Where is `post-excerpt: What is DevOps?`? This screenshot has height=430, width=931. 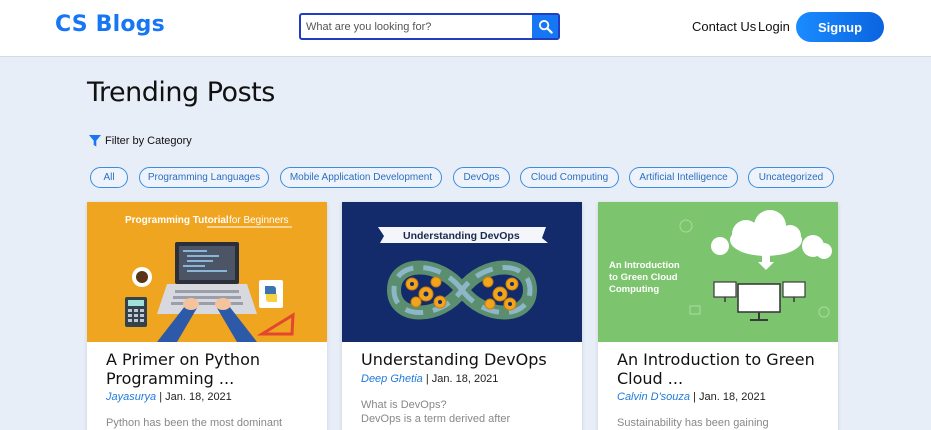
post-excerpt: What is DevOps? is located at coordinates (404, 405).